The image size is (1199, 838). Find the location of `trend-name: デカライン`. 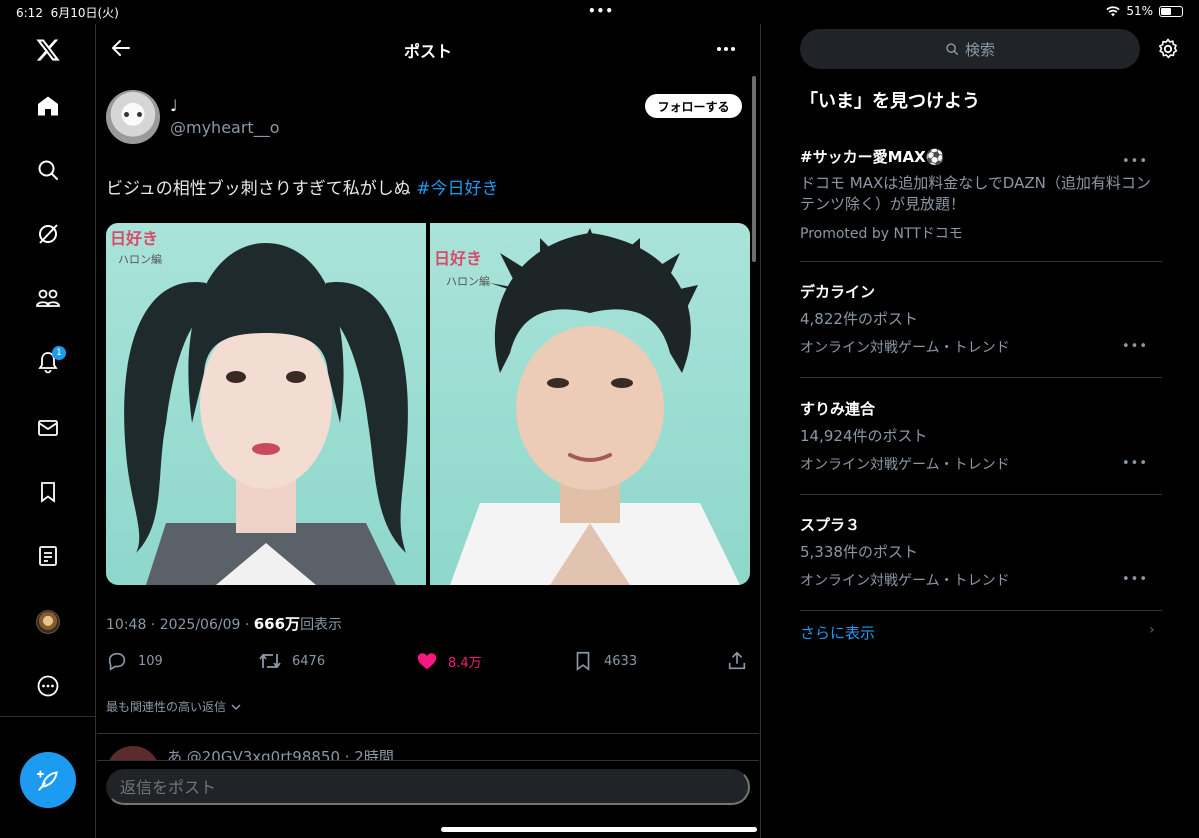

trend-name: デカライン is located at coordinates (838, 292).